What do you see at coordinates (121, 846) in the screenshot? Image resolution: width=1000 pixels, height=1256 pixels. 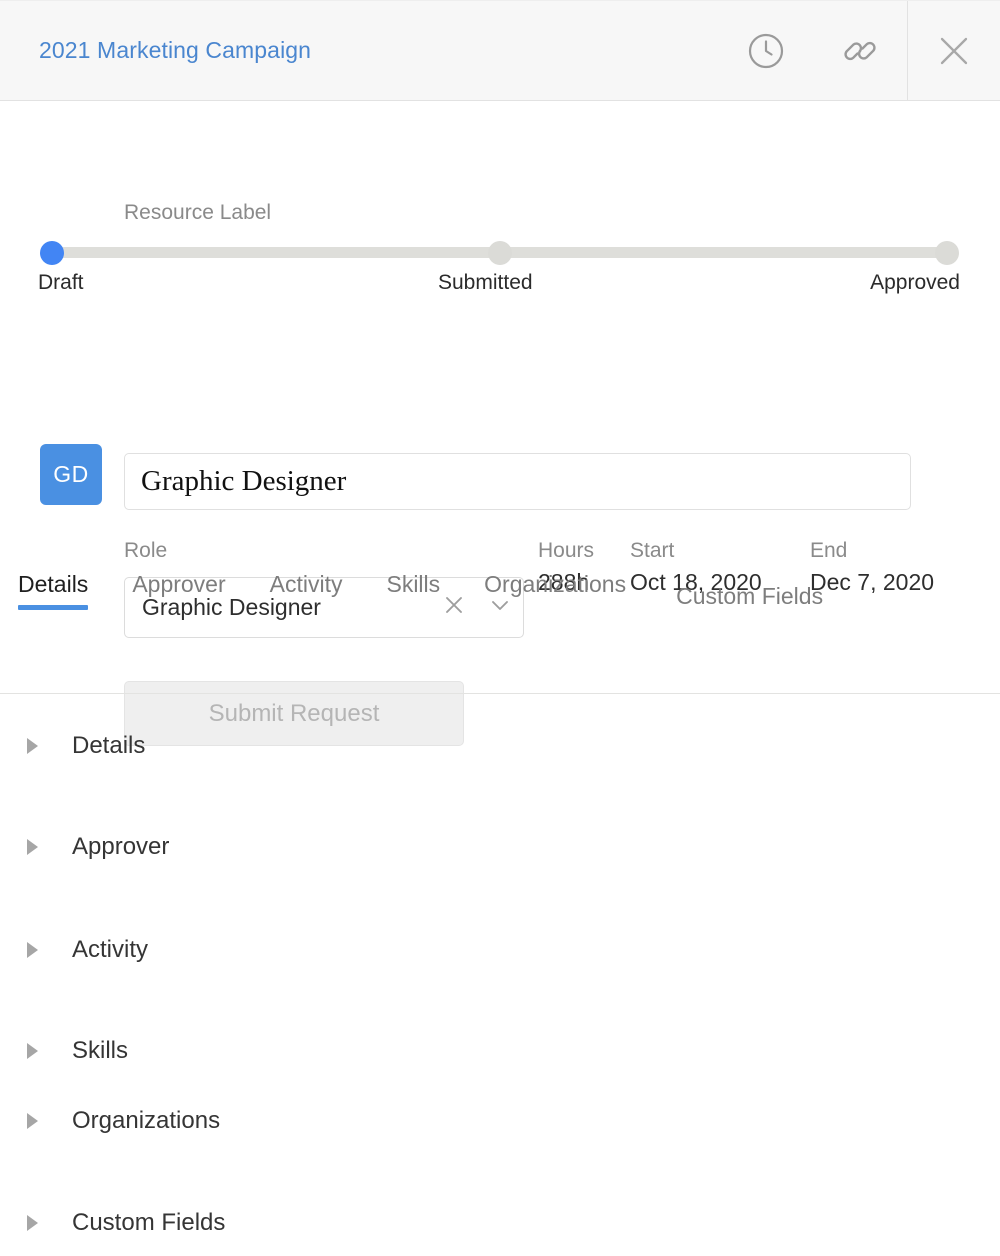 I see `accordion-label: Approver` at bounding box center [121, 846].